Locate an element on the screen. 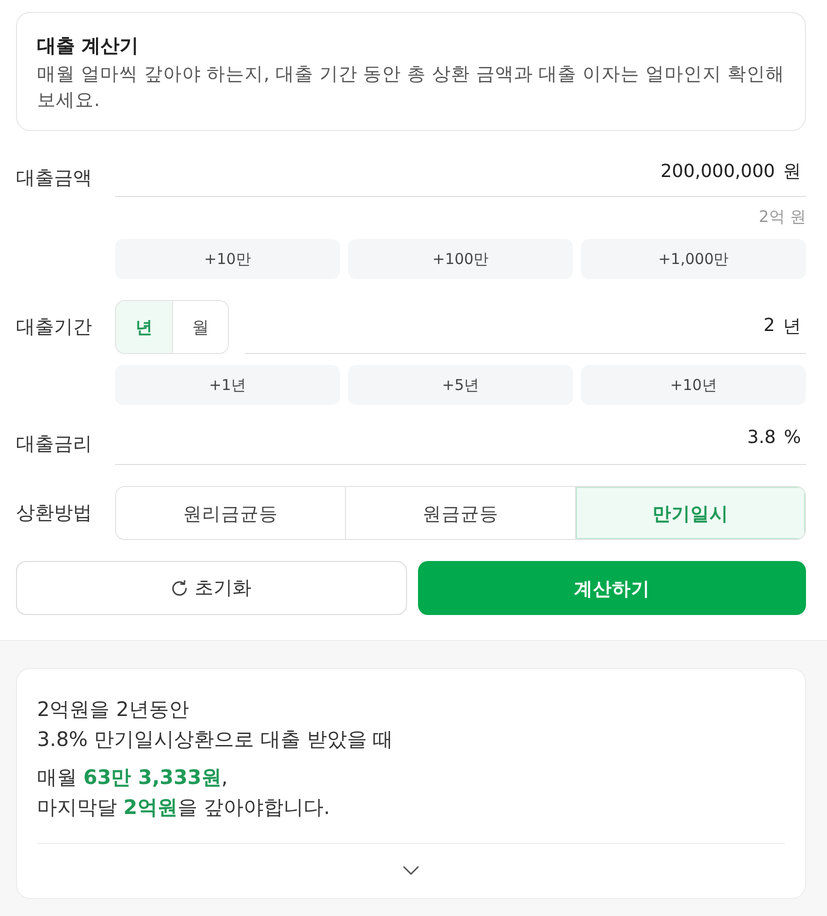 The image size is (827, 916). interest-rate-field: 3.8 % is located at coordinates (460, 442).